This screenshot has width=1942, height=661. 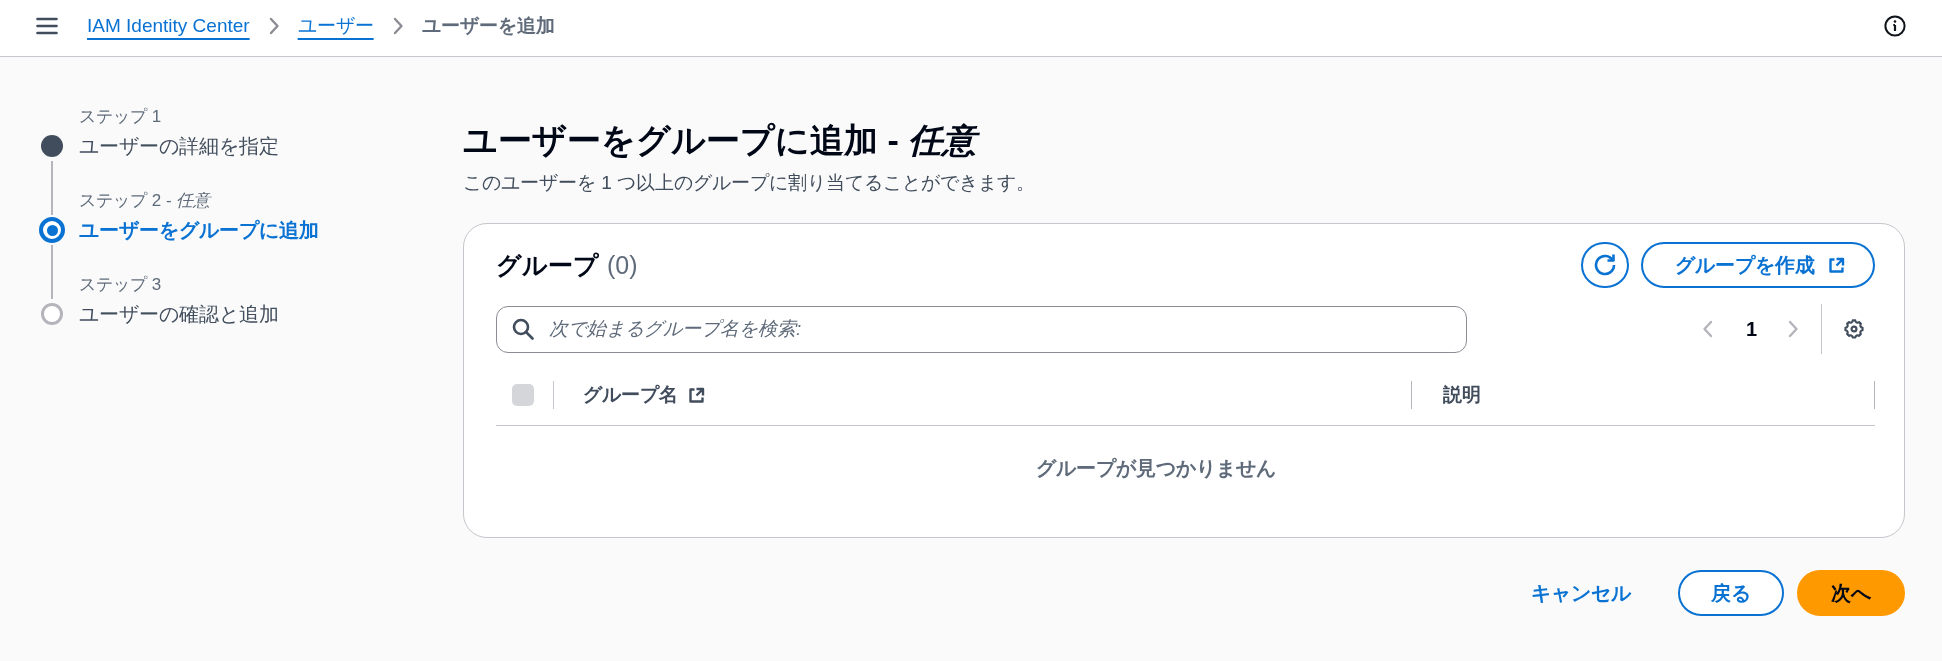 I want to click on next-button: 次へ, so click(x=1851, y=593).